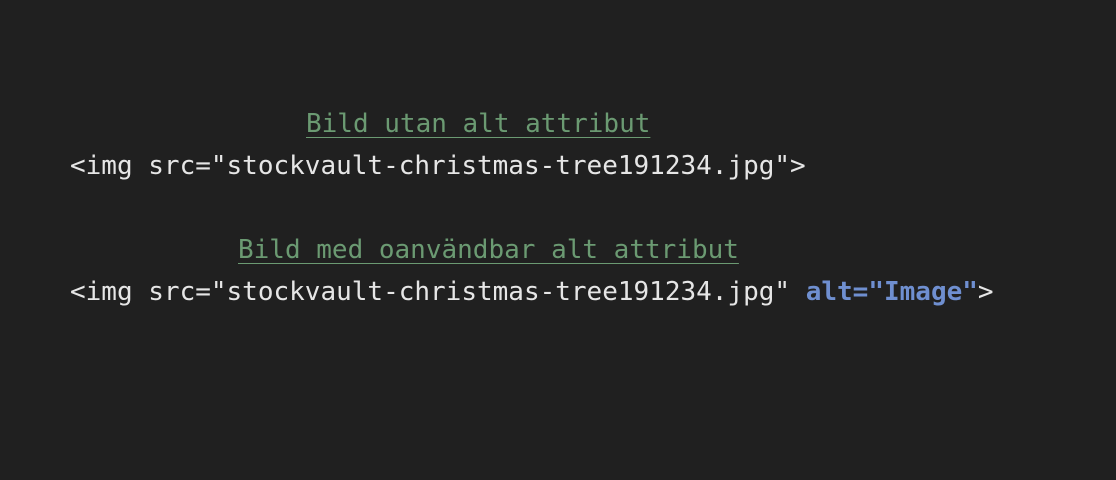 This screenshot has height=480, width=1116. What do you see at coordinates (488, 250) in the screenshot?
I see `caption-useless-alt-attribute: Bild med oanvändbar alt attribut` at bounding box center [488, 250].